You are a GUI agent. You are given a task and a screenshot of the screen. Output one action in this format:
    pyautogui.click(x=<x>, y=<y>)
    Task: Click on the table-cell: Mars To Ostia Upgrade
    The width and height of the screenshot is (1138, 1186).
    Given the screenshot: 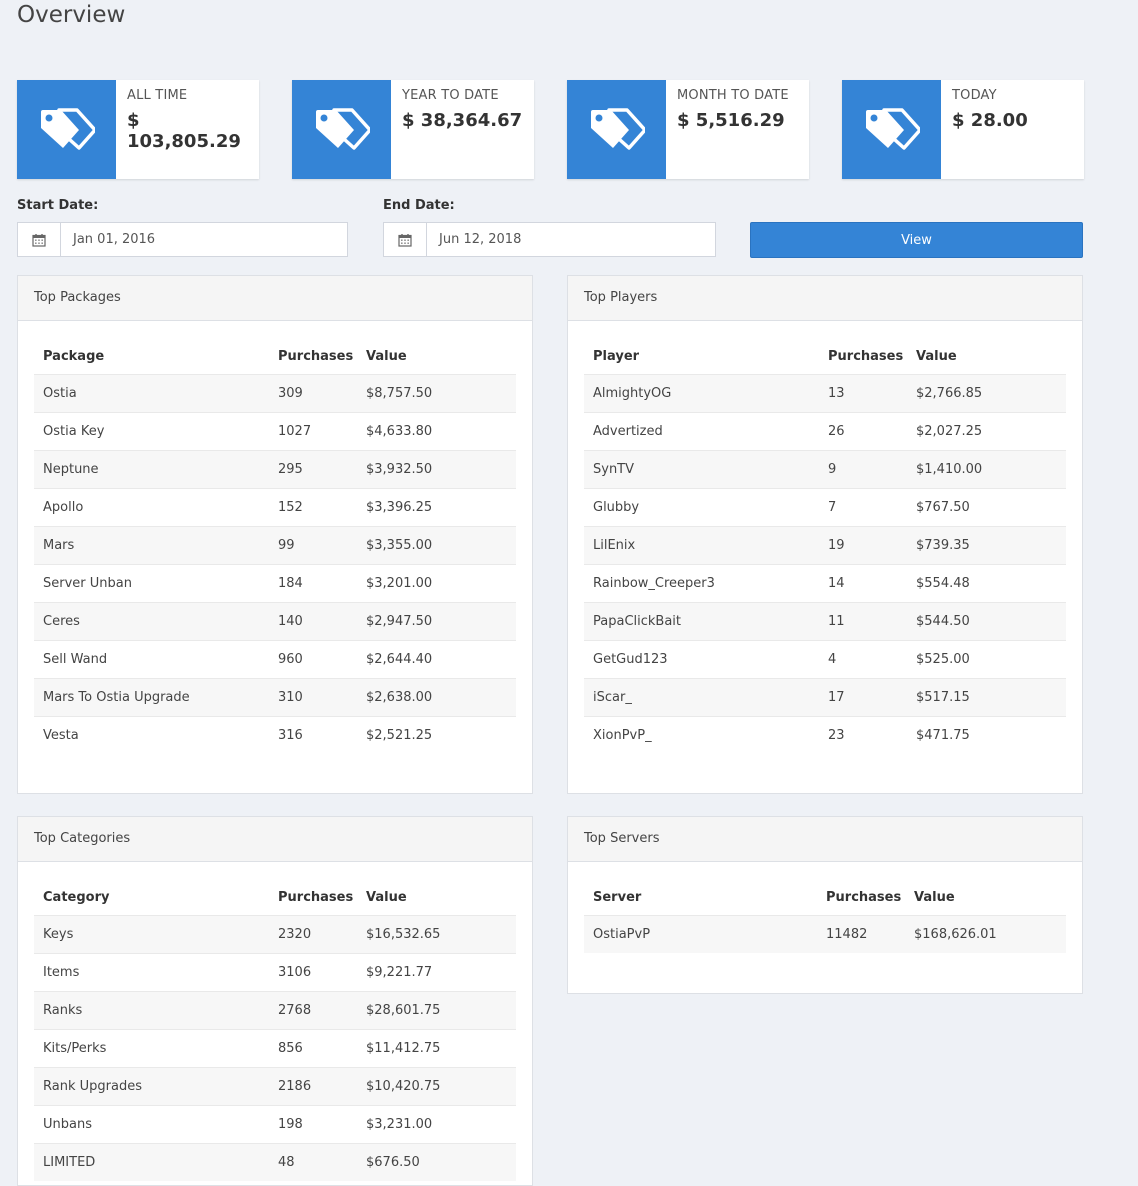 What is the action you would take?
    pyautogui.click(x=151, y=697)
    